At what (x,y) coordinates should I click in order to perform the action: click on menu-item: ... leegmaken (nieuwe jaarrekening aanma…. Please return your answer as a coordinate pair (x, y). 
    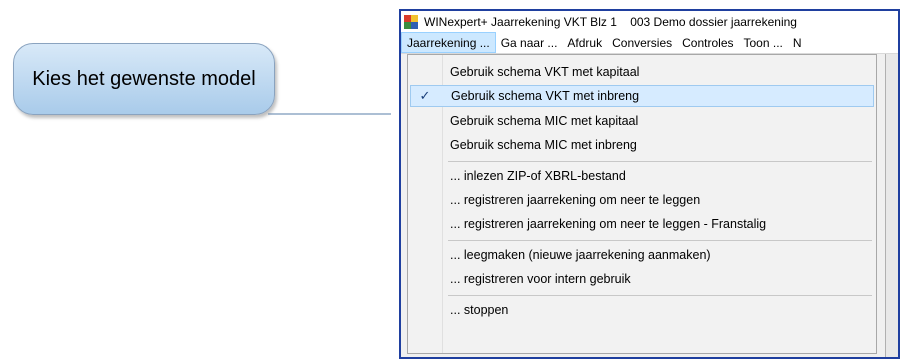
    Looking at the image, I should click on (642, 255).